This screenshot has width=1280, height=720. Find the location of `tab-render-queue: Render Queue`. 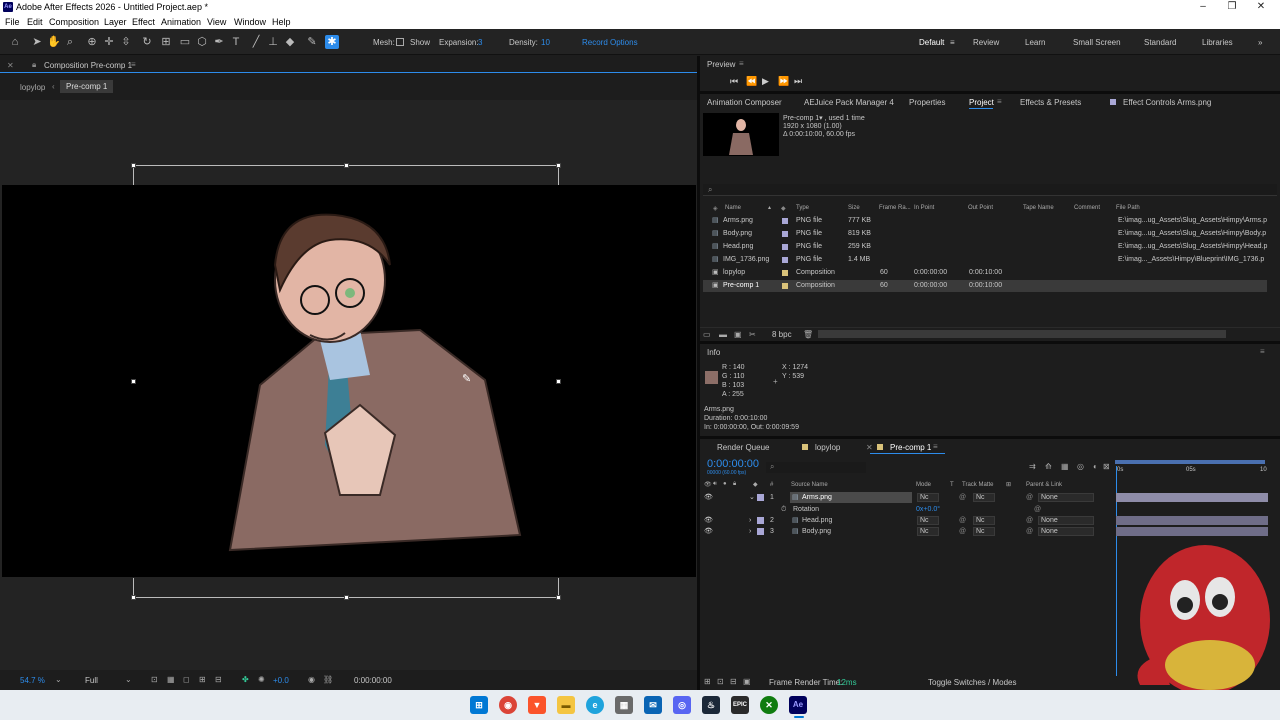

tab-render-queue: Render Queue is located at coordinates (743, 447).